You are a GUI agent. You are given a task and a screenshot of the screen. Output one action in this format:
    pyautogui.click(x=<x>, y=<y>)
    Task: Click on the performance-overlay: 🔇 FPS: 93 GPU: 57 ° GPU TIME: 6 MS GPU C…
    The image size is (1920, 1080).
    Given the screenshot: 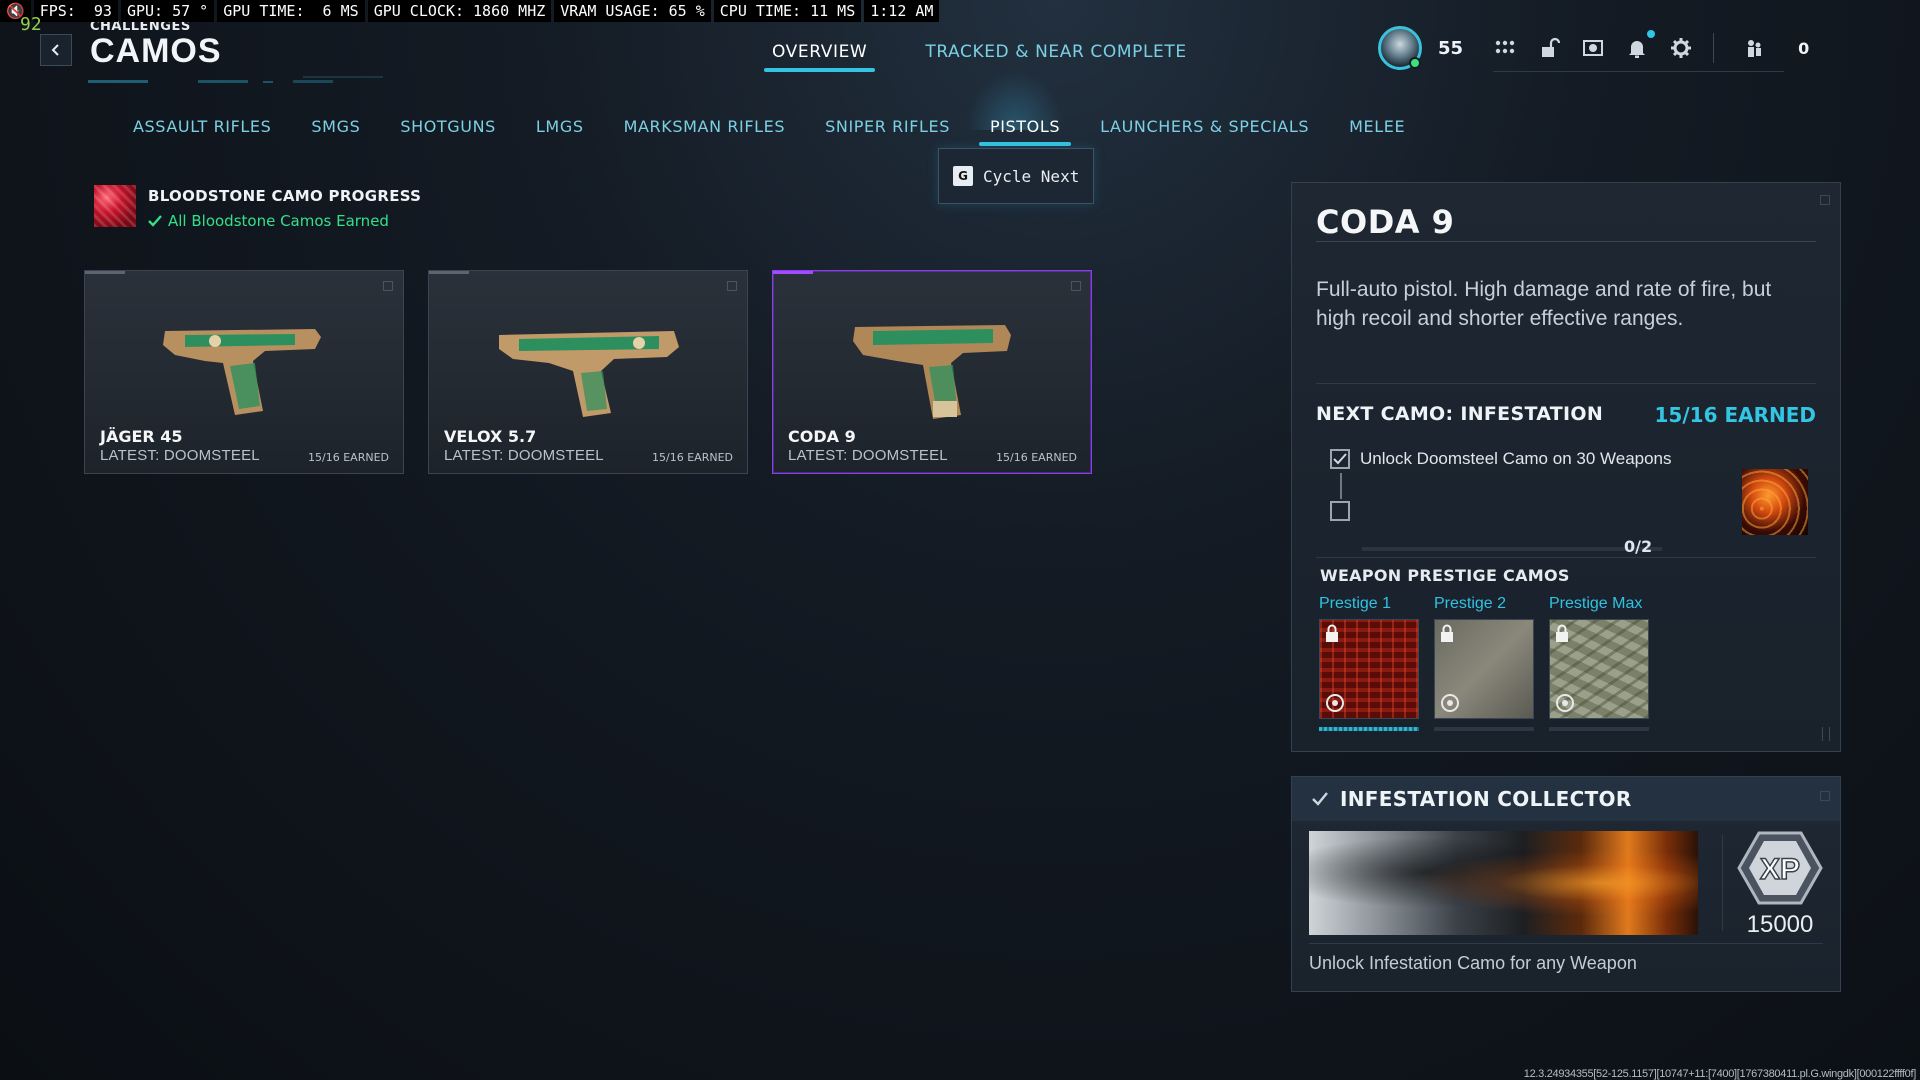 What is the action you would take?
    pyautogui.click(x=471, y=11)
    